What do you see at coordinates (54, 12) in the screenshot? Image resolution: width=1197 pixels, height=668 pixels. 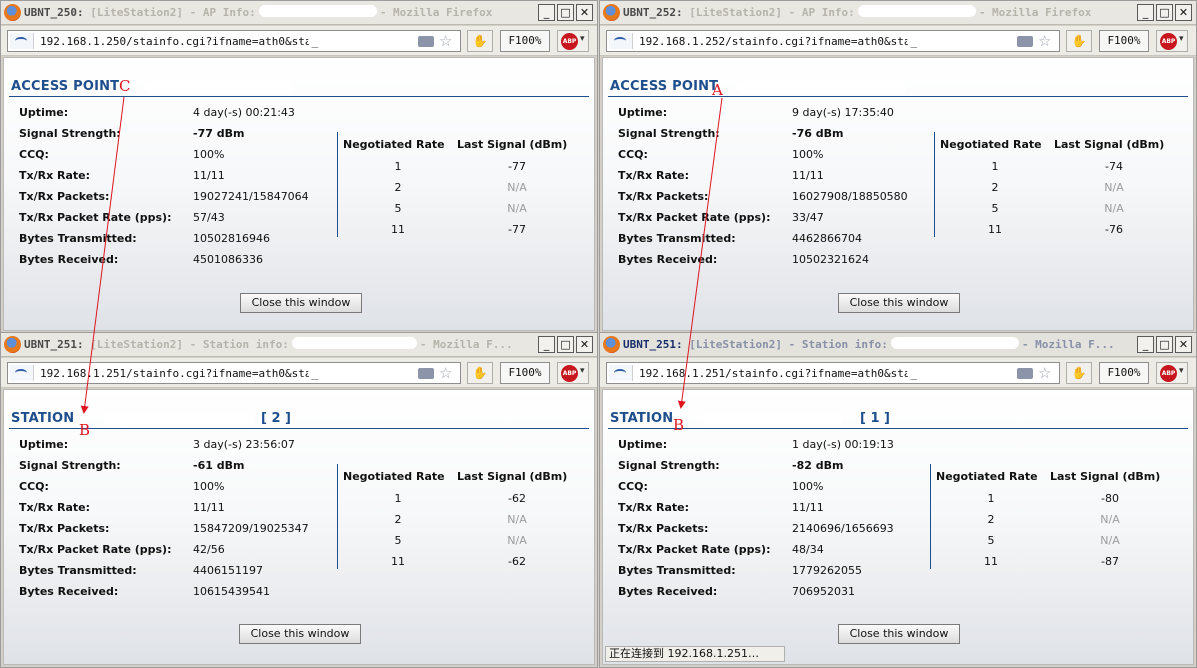 I see `title-ident: UBNT_250:` at bounding box center [54, 12].